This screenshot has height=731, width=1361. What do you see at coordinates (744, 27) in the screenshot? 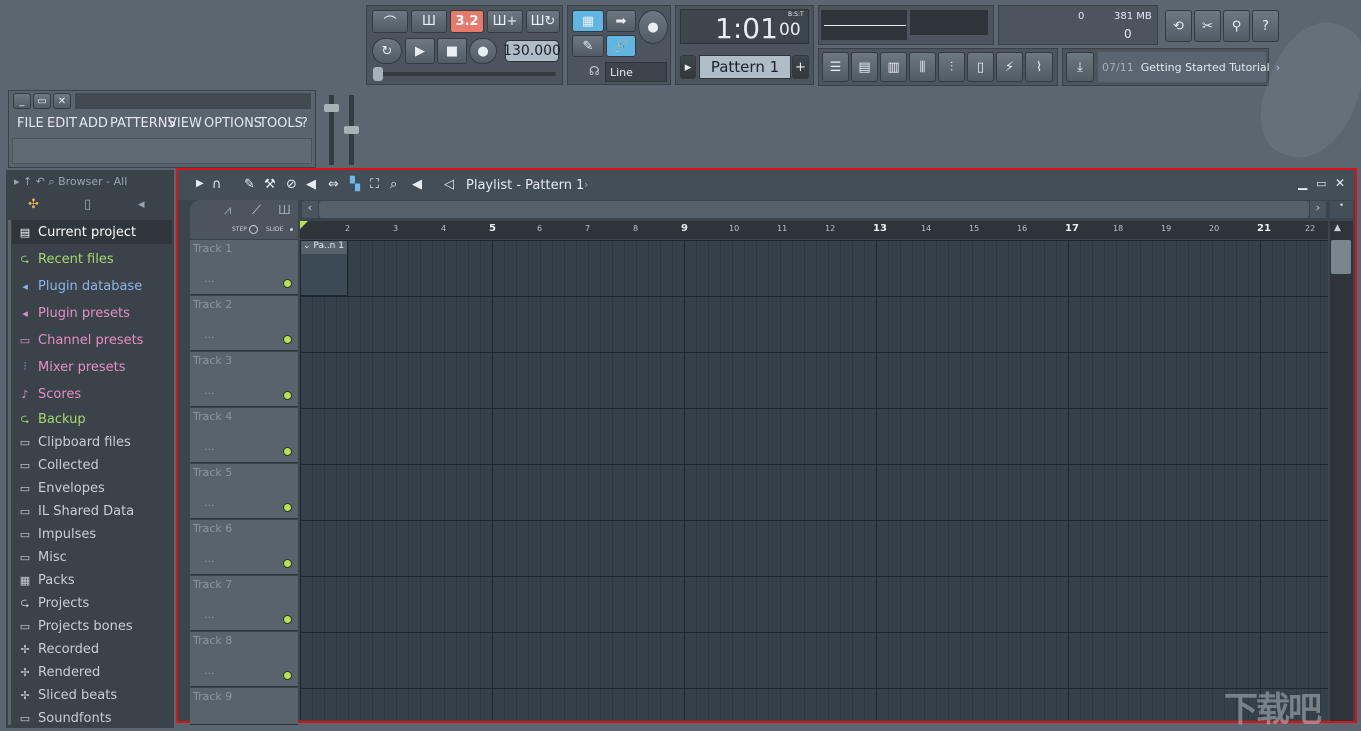
I see `time-display: 1:01 00 B:S:T` at bounding box center [744, 27].